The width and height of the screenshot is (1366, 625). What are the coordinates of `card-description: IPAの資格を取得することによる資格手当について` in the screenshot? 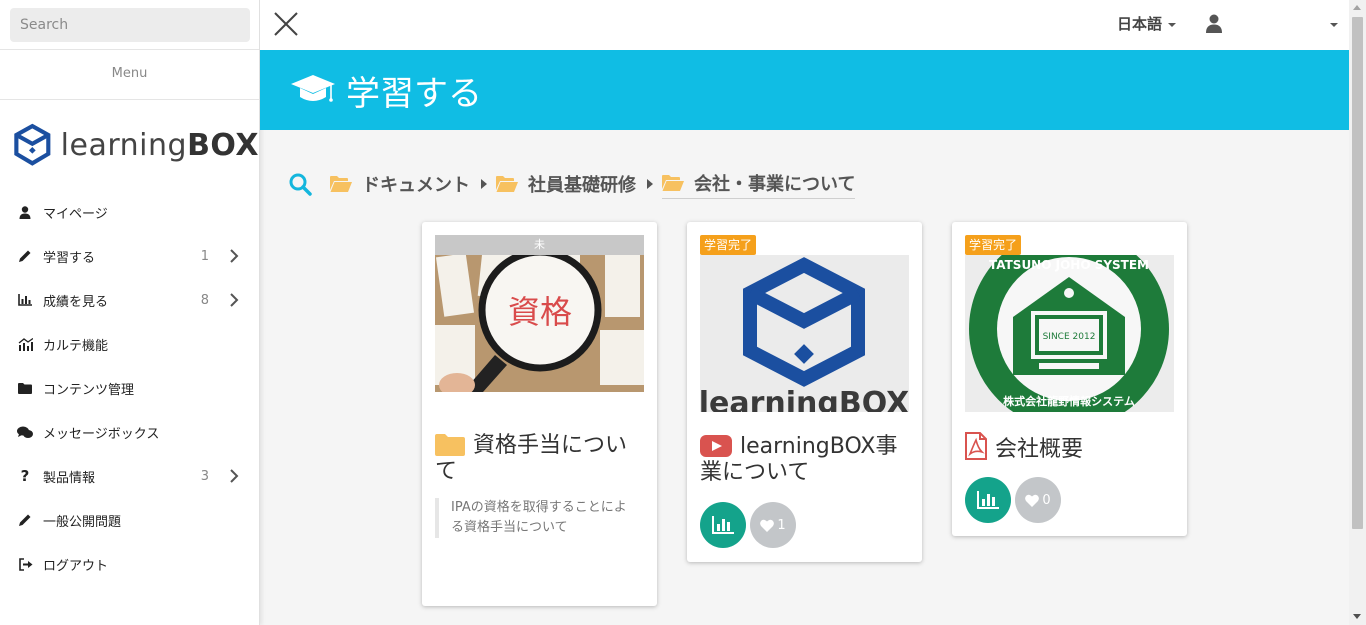 It's located at (535, 518).